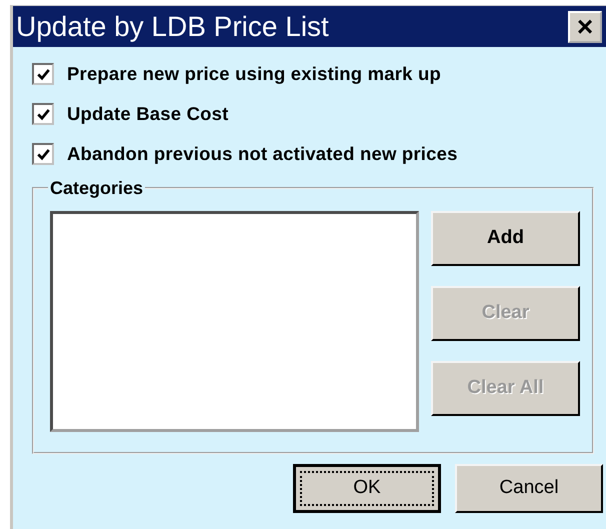 This screenshot has width=606, height=529. What do you see at coordinates (172, 26) in the screenshot?
I see `window-title: Update by LDB Price List` at bounding box center [172, 26].